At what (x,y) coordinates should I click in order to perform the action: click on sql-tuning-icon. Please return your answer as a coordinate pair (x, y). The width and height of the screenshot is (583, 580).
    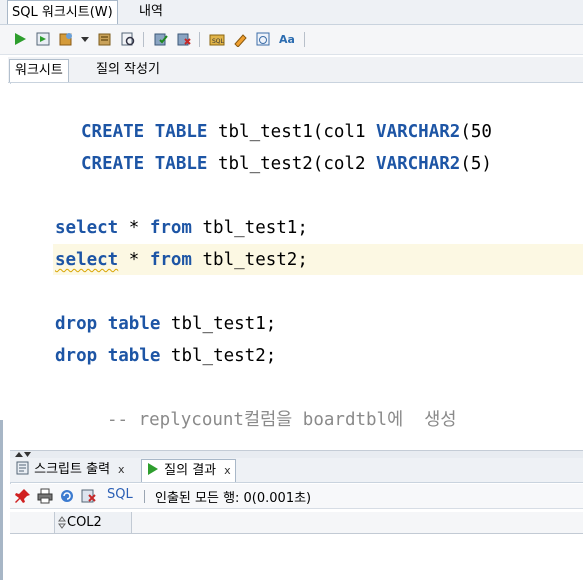
    Looking at the image, I should click on (128, 39).